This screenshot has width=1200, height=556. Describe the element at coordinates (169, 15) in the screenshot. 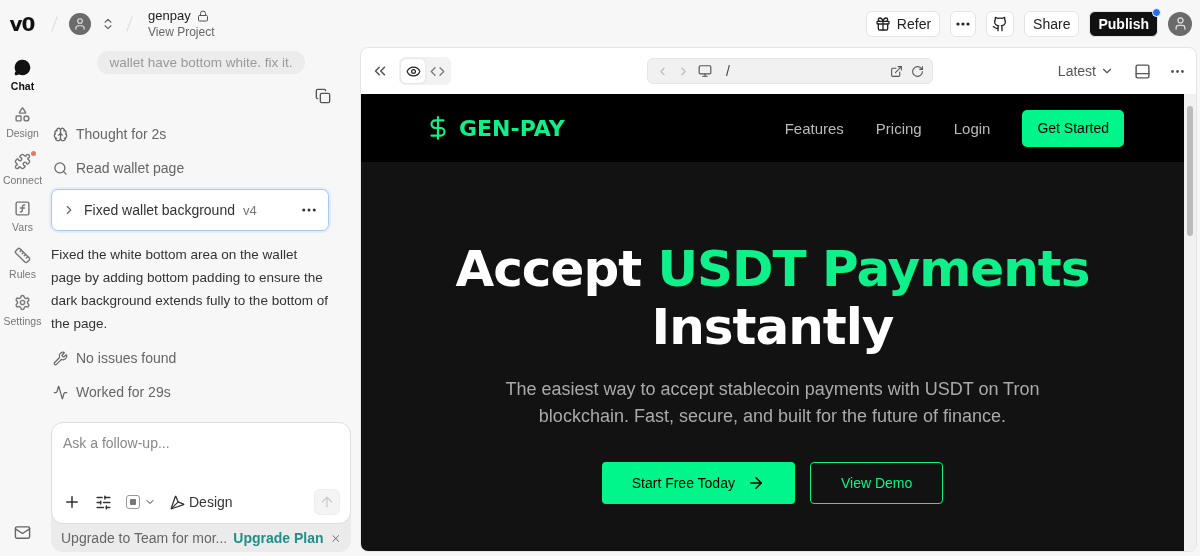

I see `project-name: genpay` at that location.